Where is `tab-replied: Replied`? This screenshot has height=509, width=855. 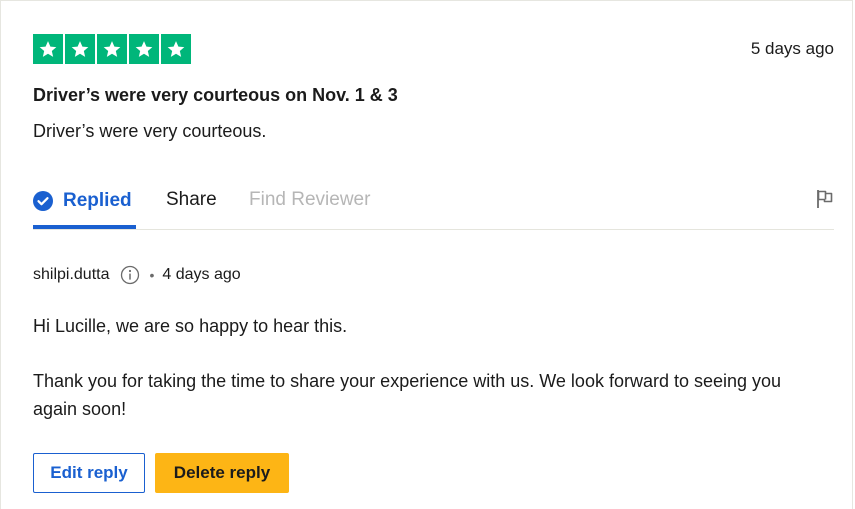 tab-replied: Replied is located at coordinates (84, 207).